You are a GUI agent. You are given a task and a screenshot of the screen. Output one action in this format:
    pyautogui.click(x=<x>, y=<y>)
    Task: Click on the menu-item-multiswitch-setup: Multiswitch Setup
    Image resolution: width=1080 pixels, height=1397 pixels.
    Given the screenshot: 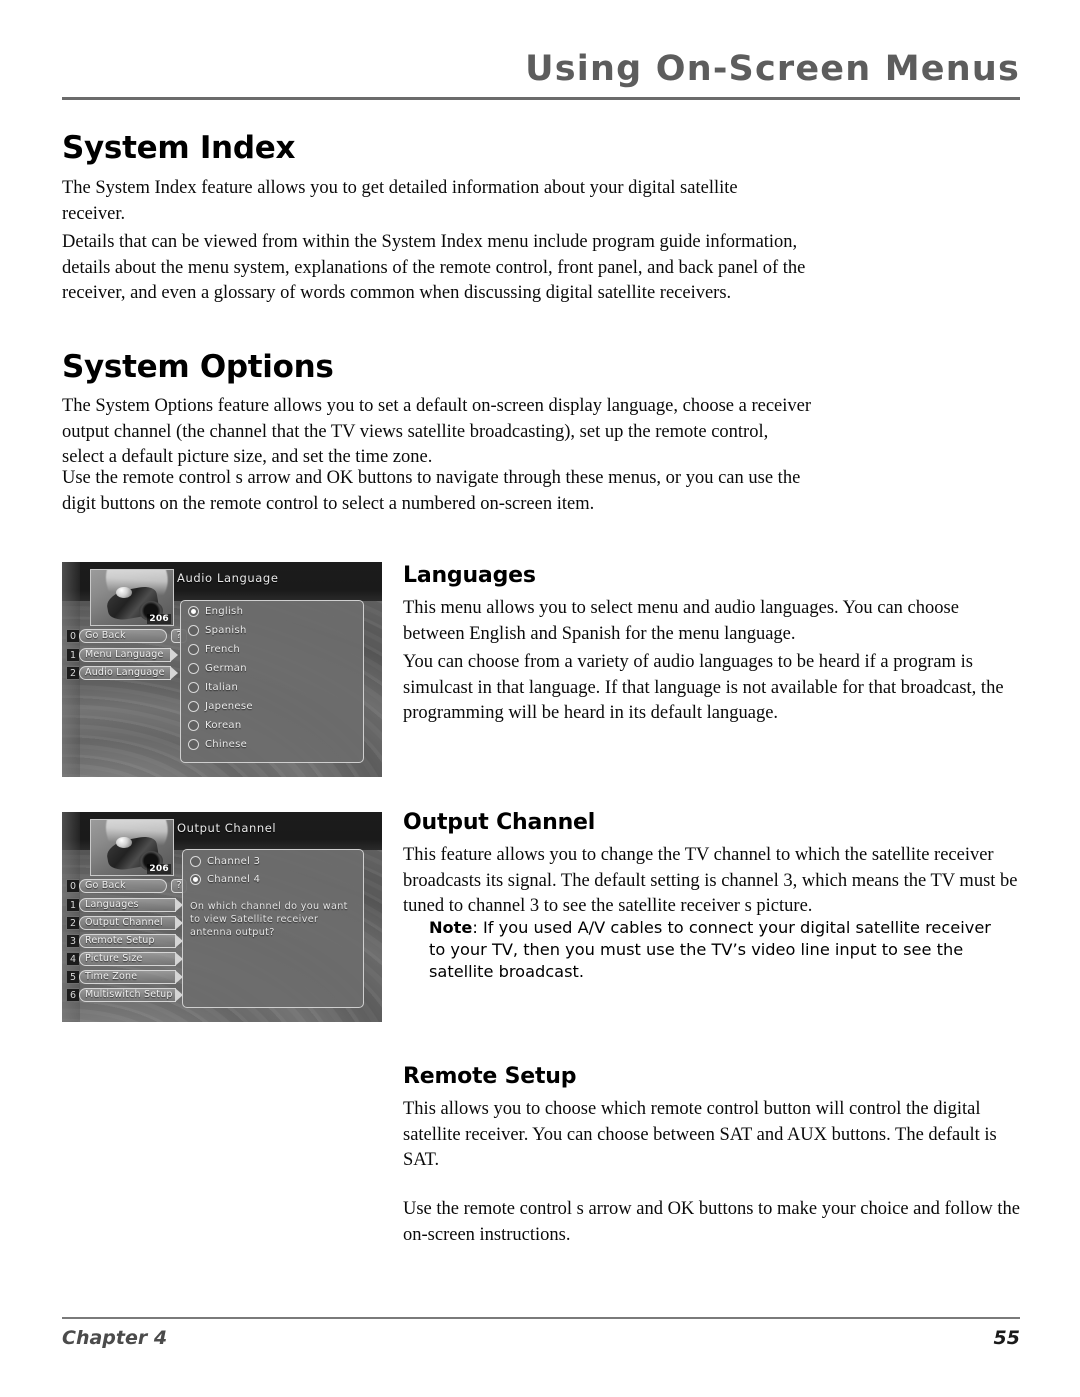 What is the action you would take?
    pyautogui.click(x=131, y=995)
    